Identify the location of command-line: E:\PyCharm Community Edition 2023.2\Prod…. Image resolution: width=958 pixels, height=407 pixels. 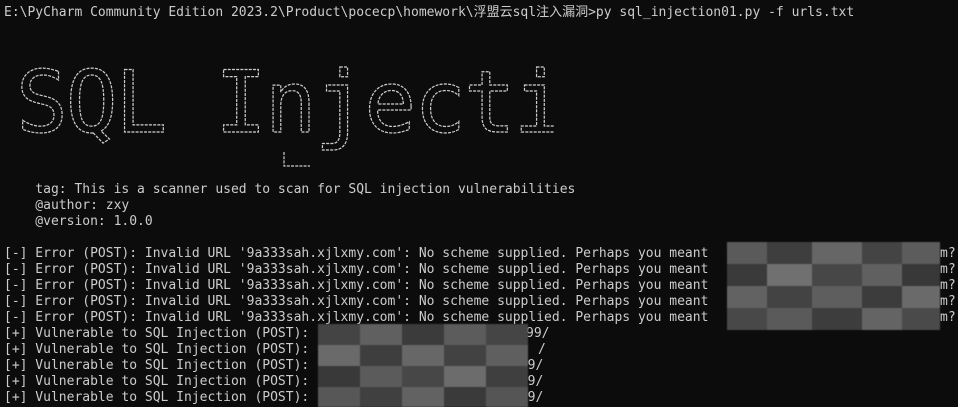
(429, 12).